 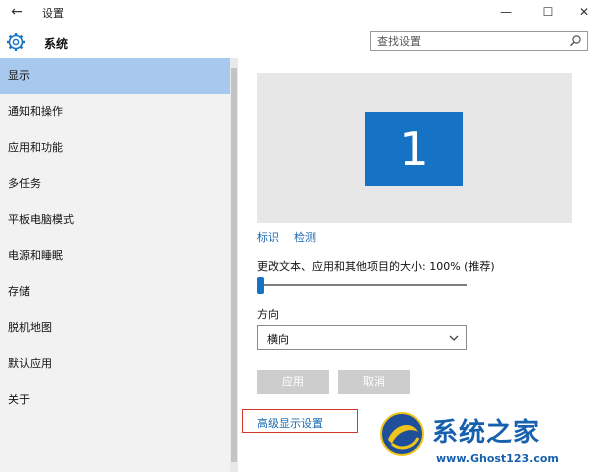 I want to click on search-box, so click(x=479, y=41).